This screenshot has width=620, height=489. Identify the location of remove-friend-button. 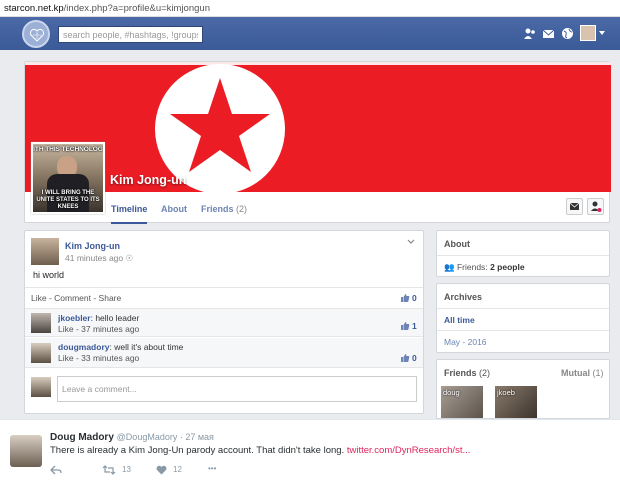
(595, 206).